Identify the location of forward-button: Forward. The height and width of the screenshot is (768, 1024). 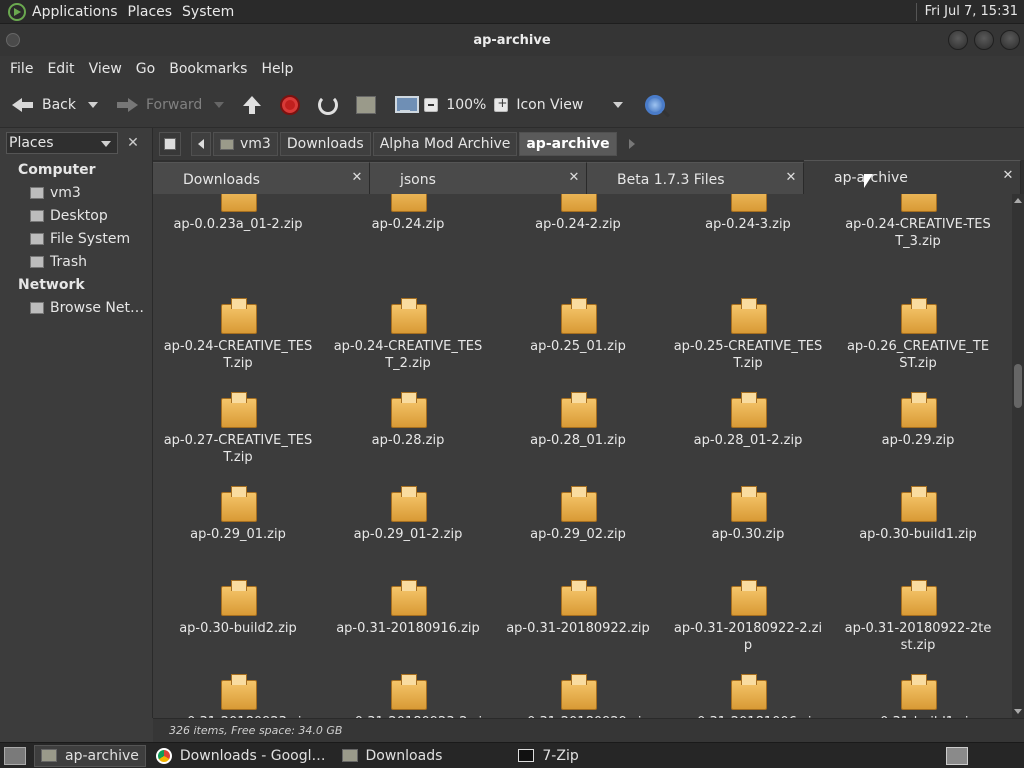
(170, 105).